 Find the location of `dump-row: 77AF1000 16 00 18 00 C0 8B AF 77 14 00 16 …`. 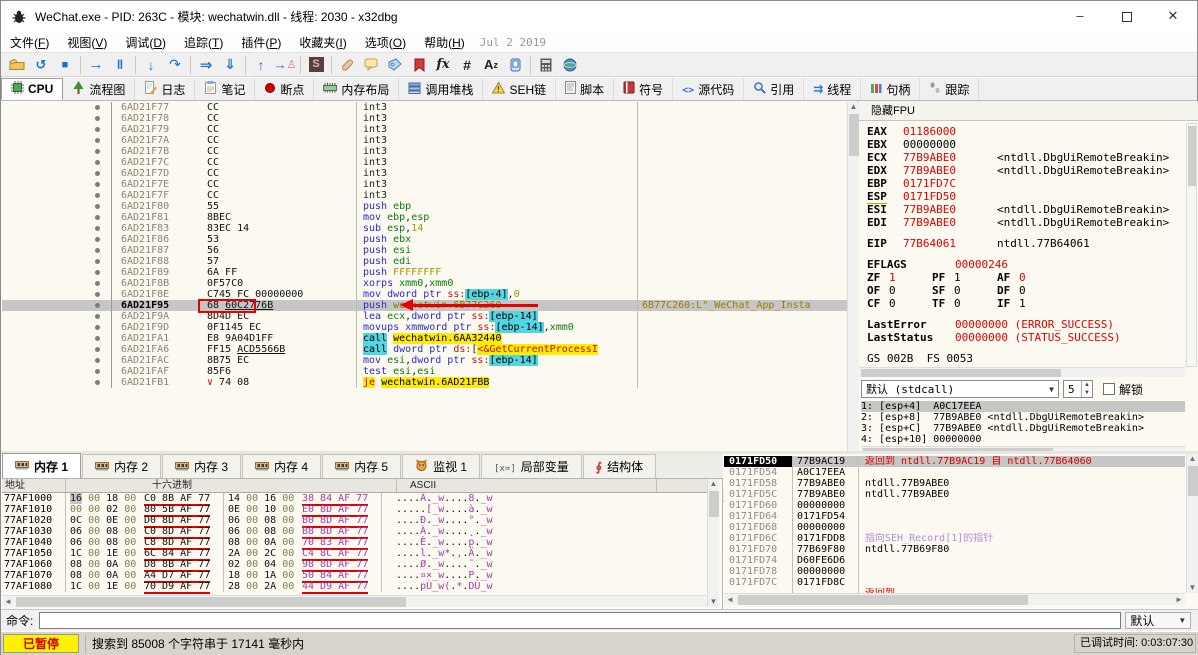

dump-row: 77AF1000 16 00 18 00 C0 8B AF 77 14 00 16 … is located at coordinates (354, 499).